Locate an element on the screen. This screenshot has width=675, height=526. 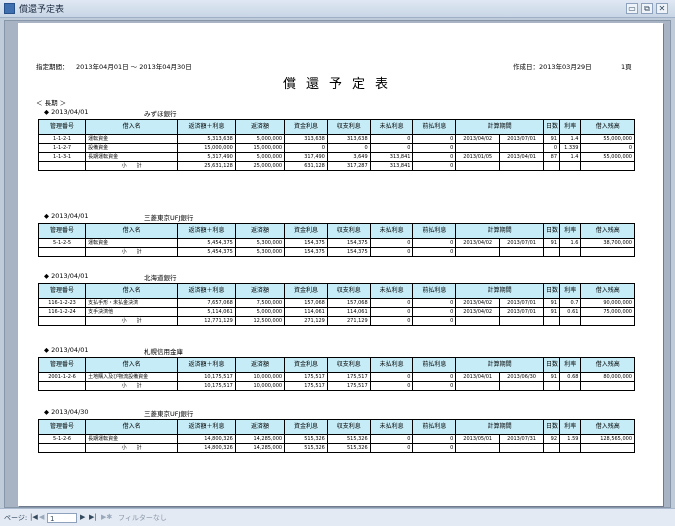
subtotal-cell: 25,000,000 is located at coordinates (260, 166).